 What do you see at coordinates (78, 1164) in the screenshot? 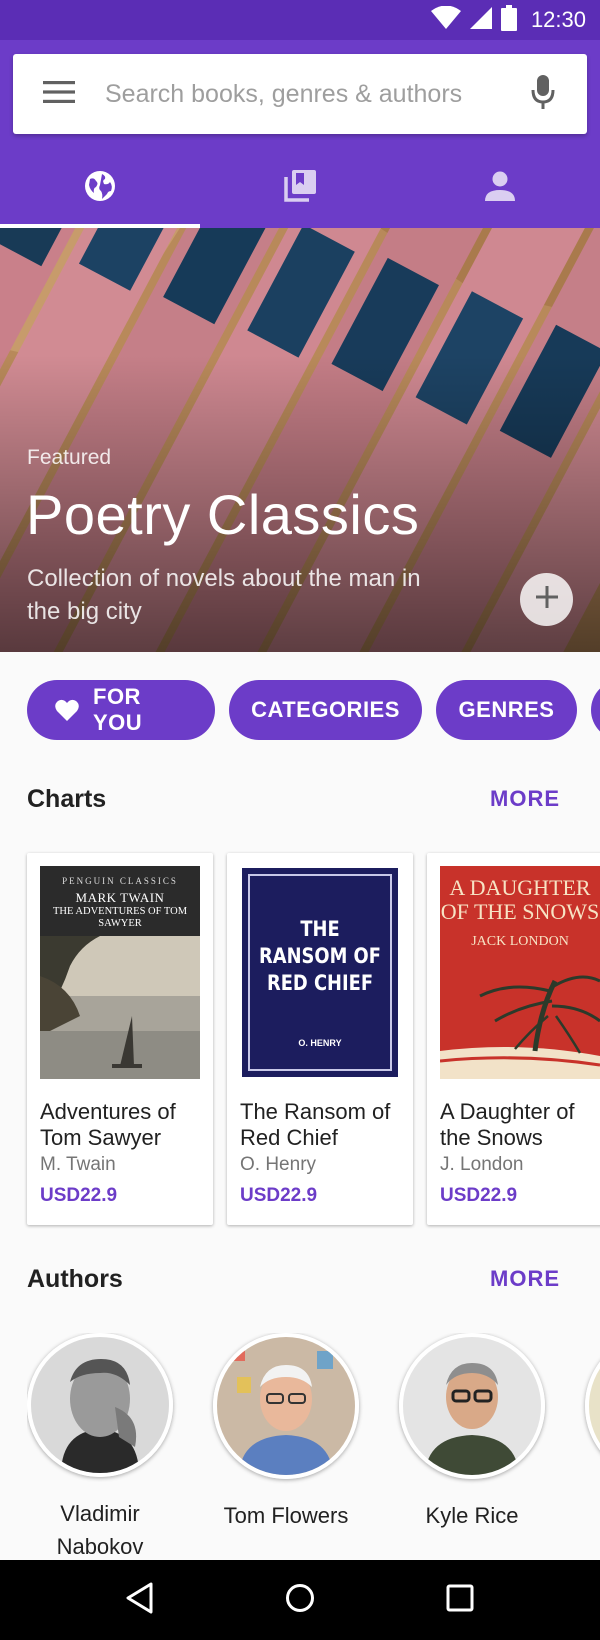
I see `book-author: M. Twain` at bounding box center [78, 1164].